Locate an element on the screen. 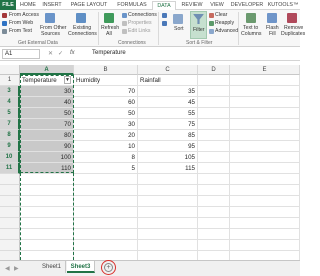 This screenshot has width=320, height=276. sort-az-icon is located at coordinates (164, 15).